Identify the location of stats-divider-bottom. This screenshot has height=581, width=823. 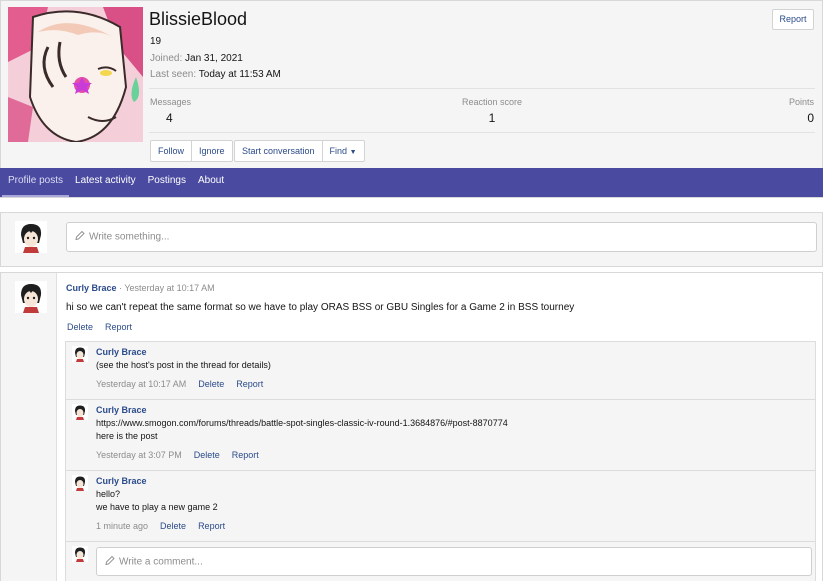
(482, 132).